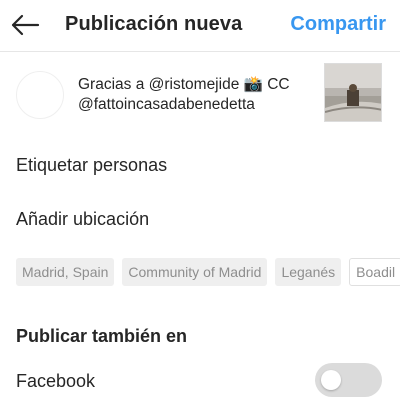  I want to click on location-chip: Boadil, so click(374, 272).